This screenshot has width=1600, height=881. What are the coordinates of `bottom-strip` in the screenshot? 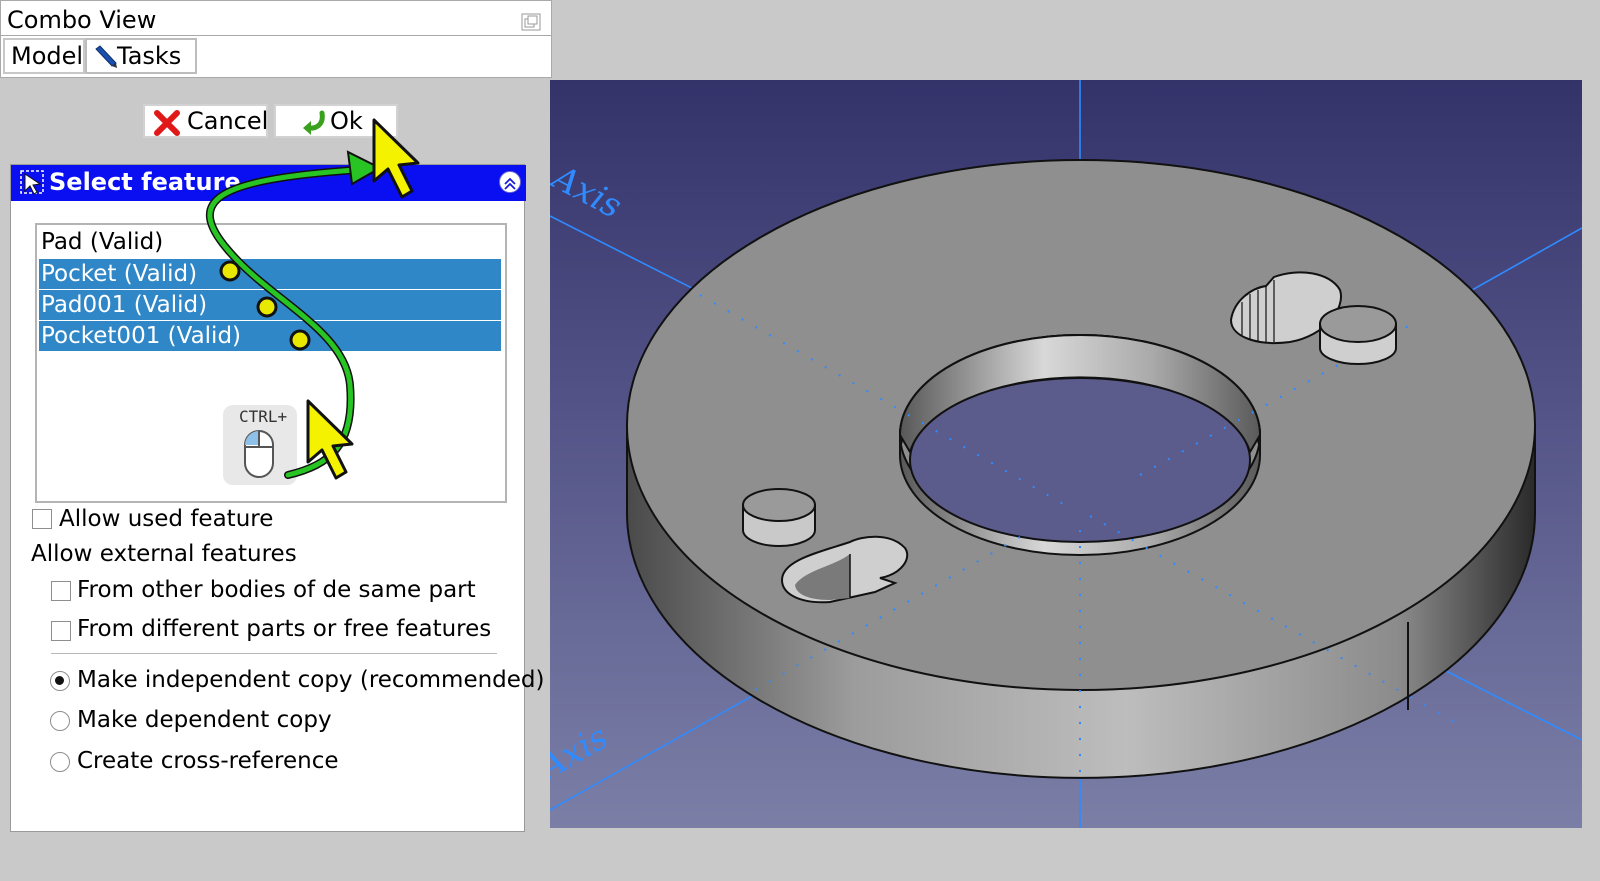 It's located at (800, 856).